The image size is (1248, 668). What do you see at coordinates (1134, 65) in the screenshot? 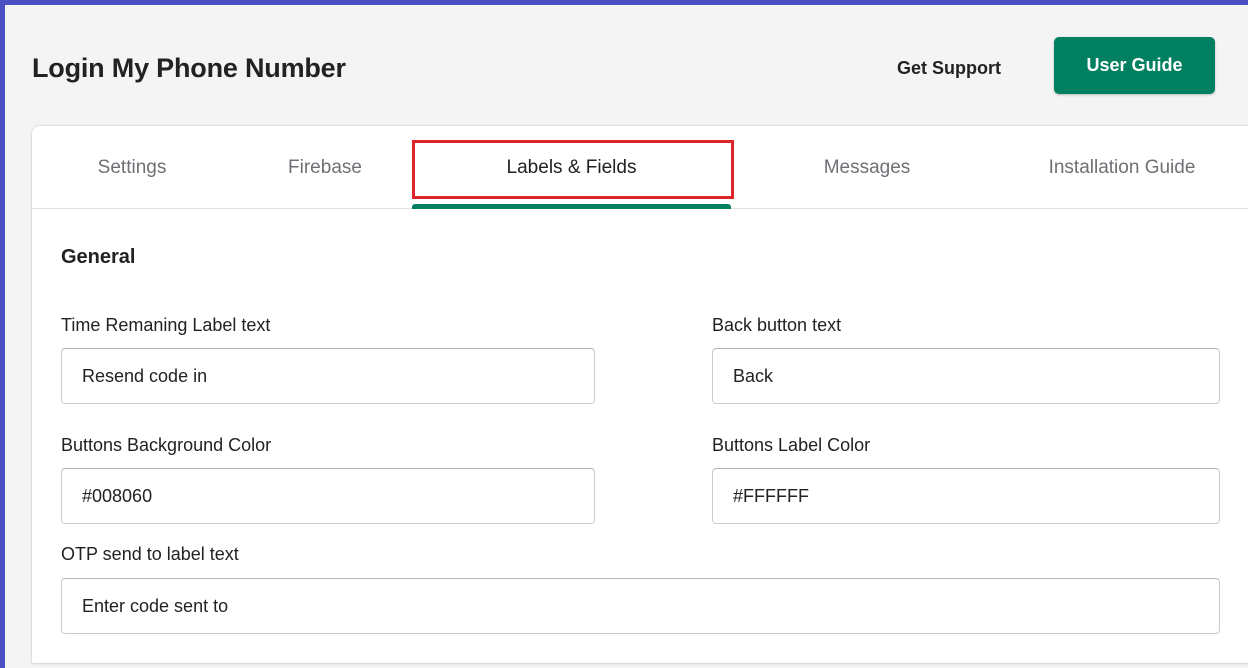
I see `user-guide-button: User Guide` at bounding box center [1134, 65].